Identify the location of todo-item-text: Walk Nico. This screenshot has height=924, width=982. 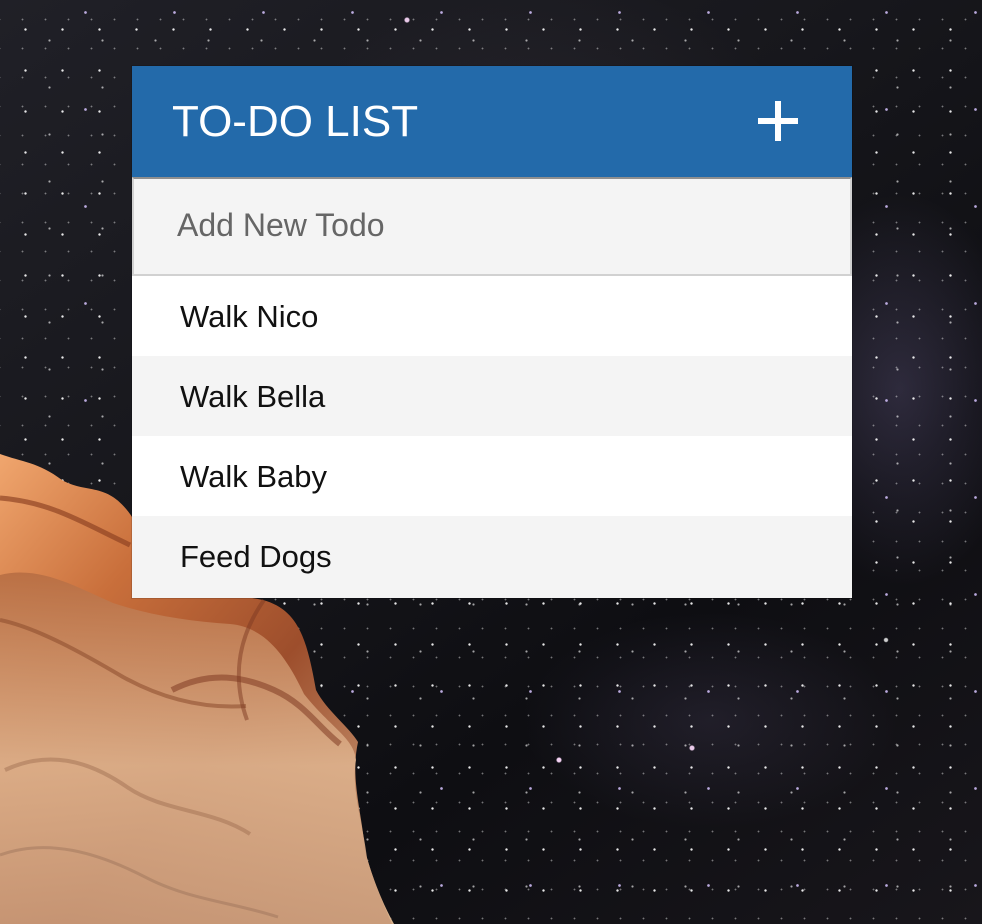
(249, 316).